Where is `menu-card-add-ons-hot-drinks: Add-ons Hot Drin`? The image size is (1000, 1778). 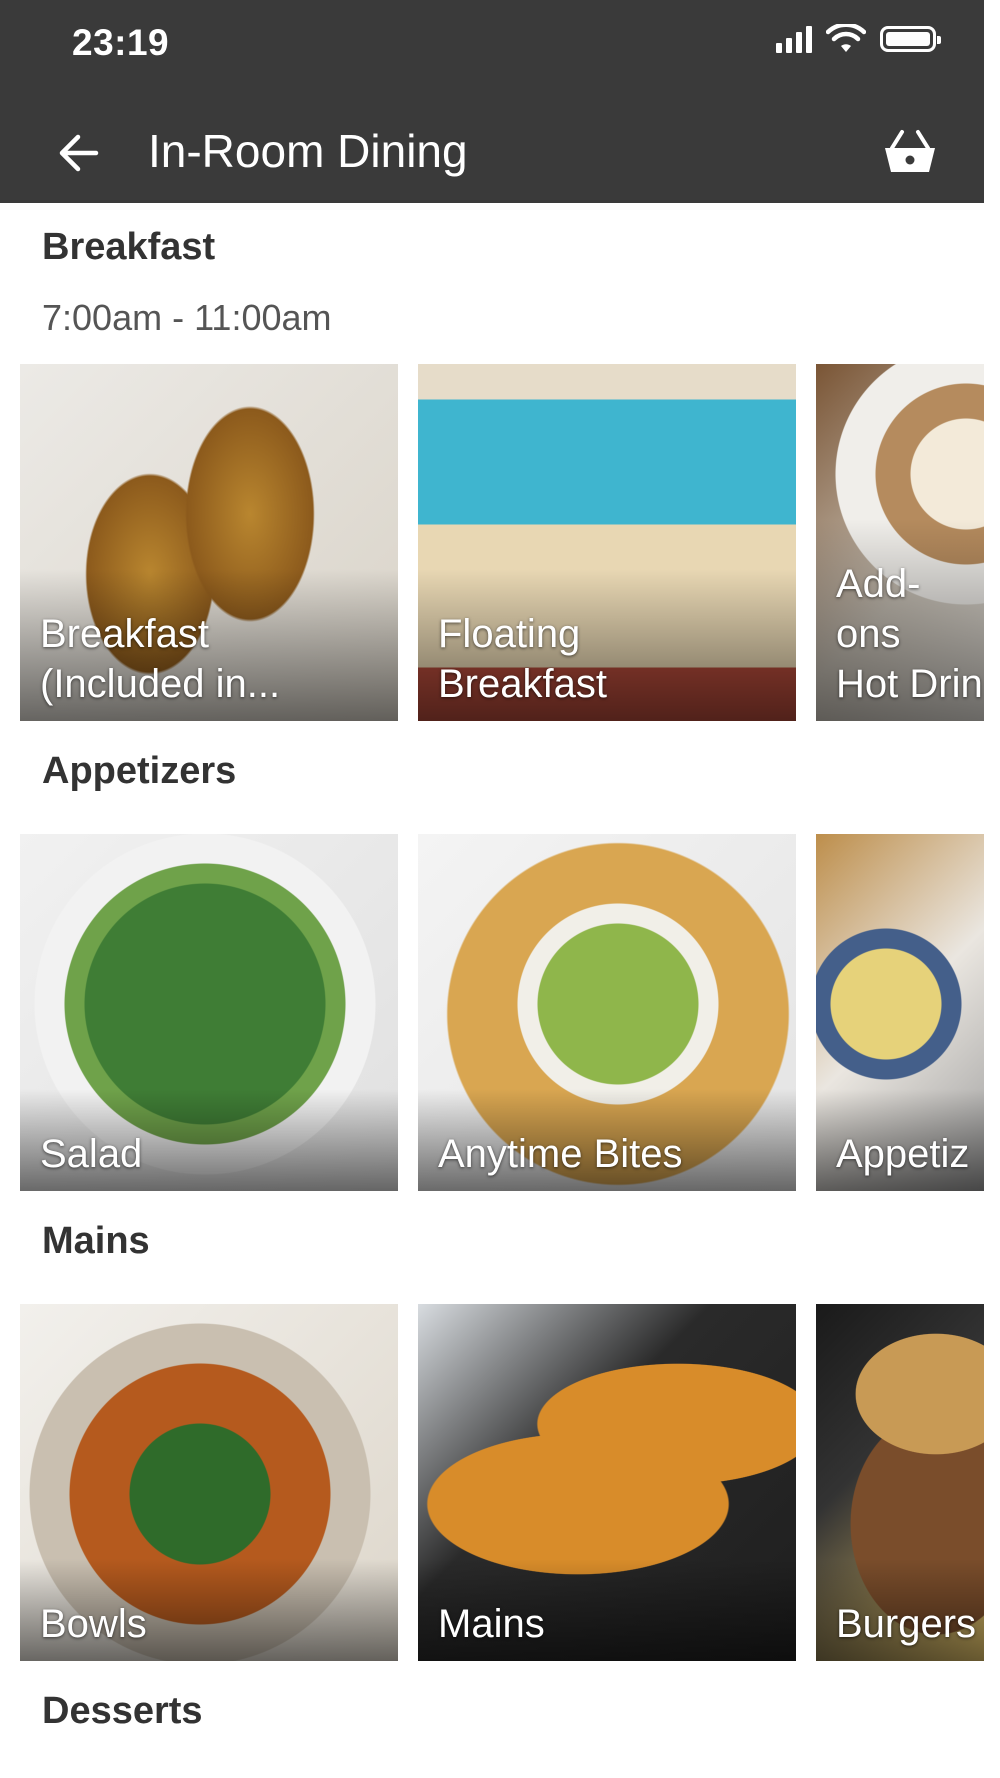 menu-card-add-ons-hot-drinks: Add-ons Hot Drin is located at coordinates (900, 542).